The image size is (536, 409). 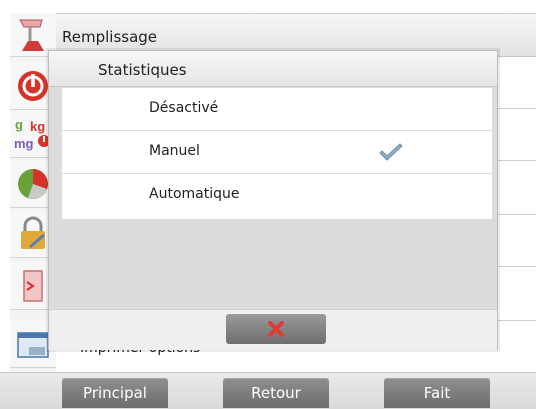 I want to click on close-x-icon, so click(x=276, y=329).